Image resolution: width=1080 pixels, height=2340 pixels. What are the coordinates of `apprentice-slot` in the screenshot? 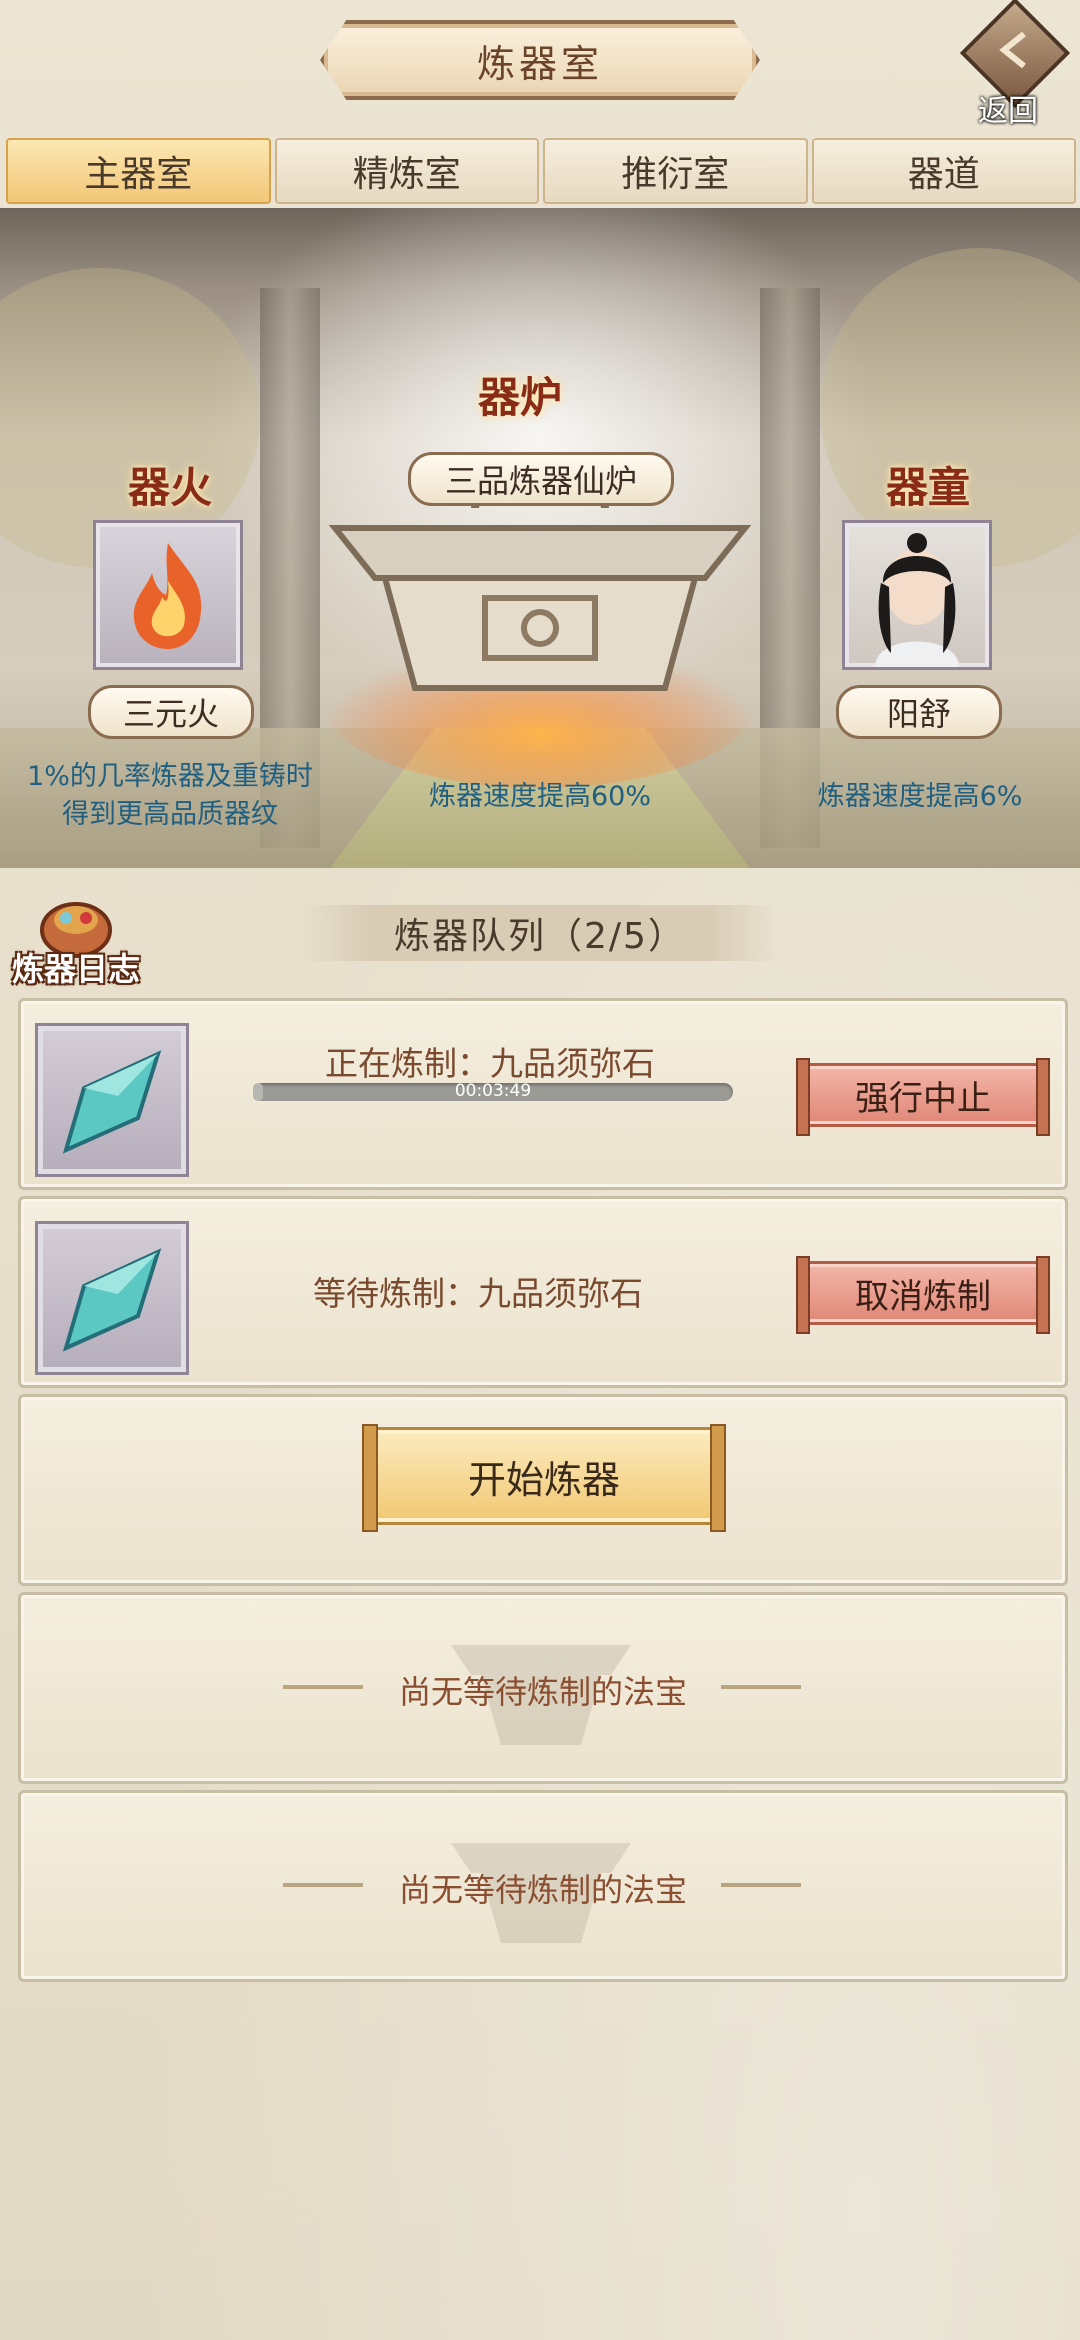 It's located at (917, 595).